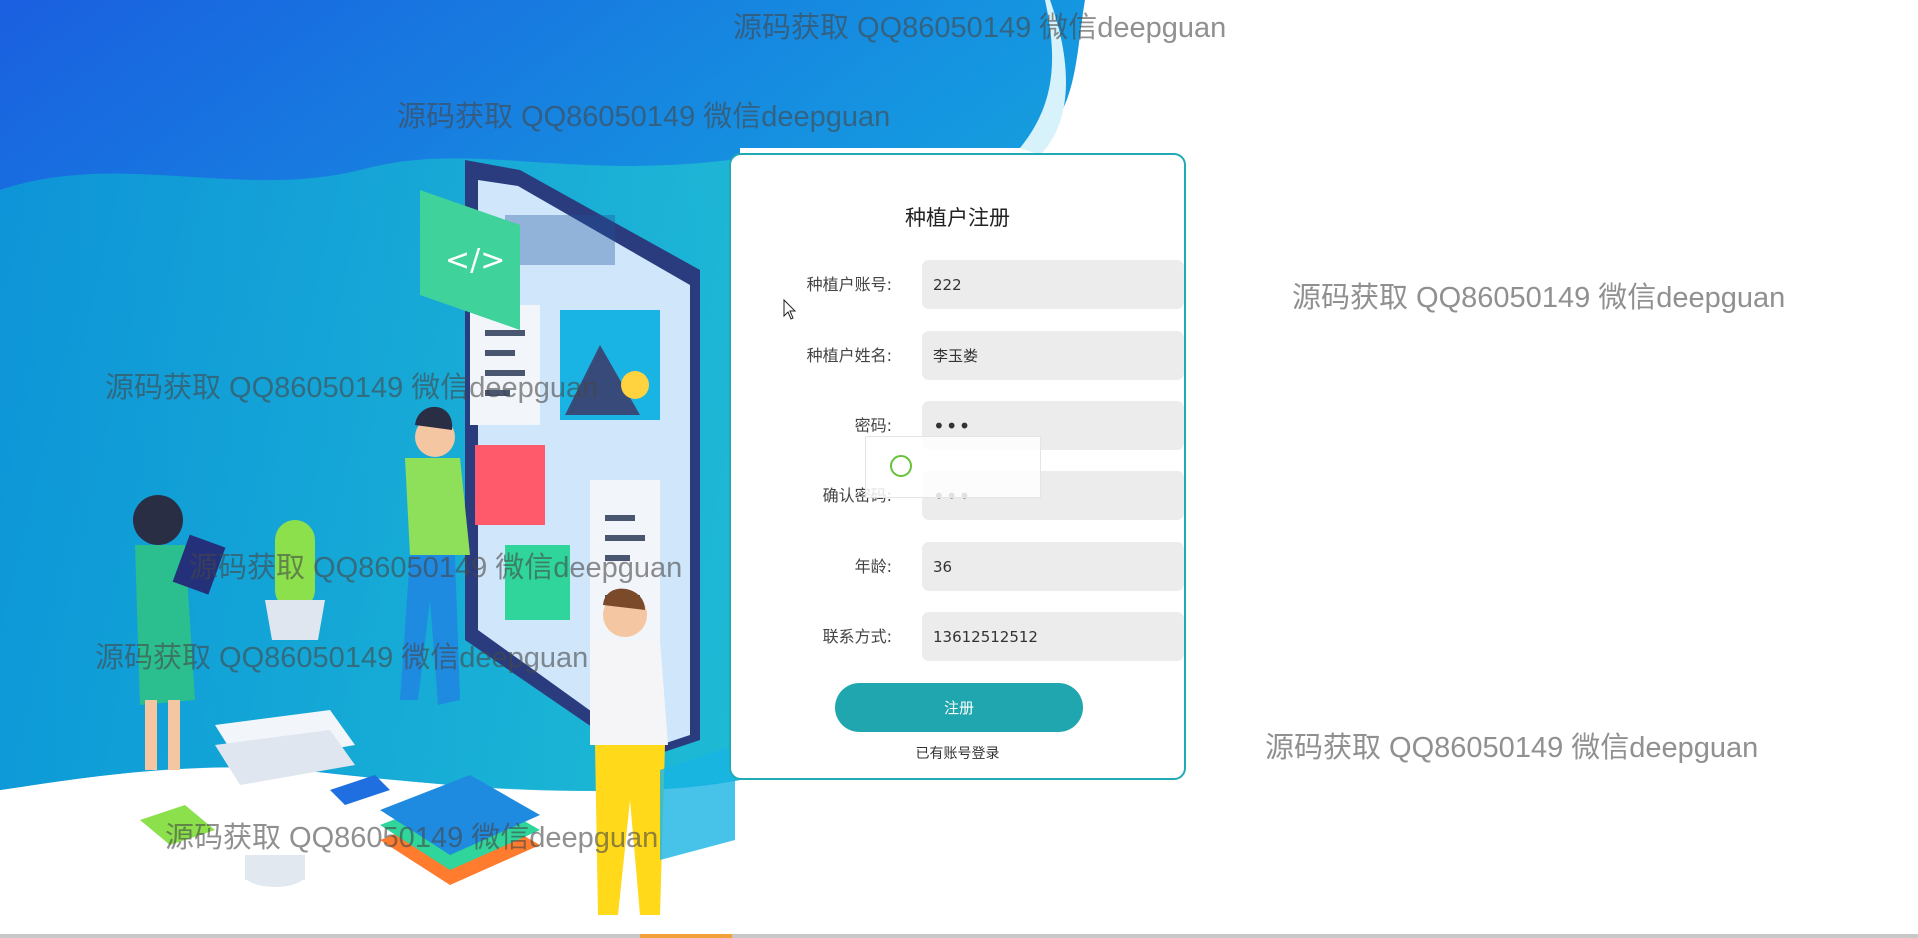 The height and width of the screenshot is (938, 1918). I want to click on name-input, so click(1053, 355).